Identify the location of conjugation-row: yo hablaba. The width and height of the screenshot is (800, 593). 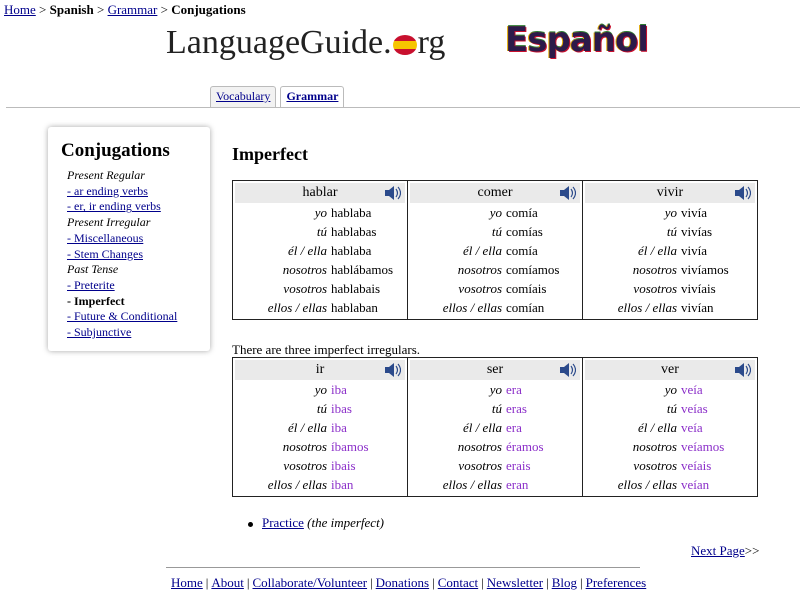
(320, 212).